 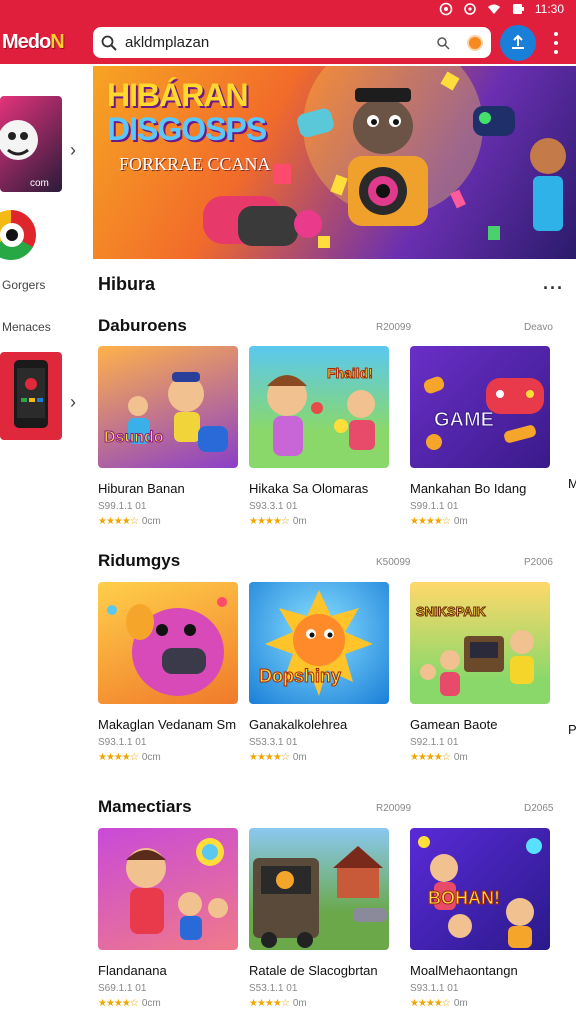 I want to click on game-thumbnail: Dsundo, so click(x=168, y=407).